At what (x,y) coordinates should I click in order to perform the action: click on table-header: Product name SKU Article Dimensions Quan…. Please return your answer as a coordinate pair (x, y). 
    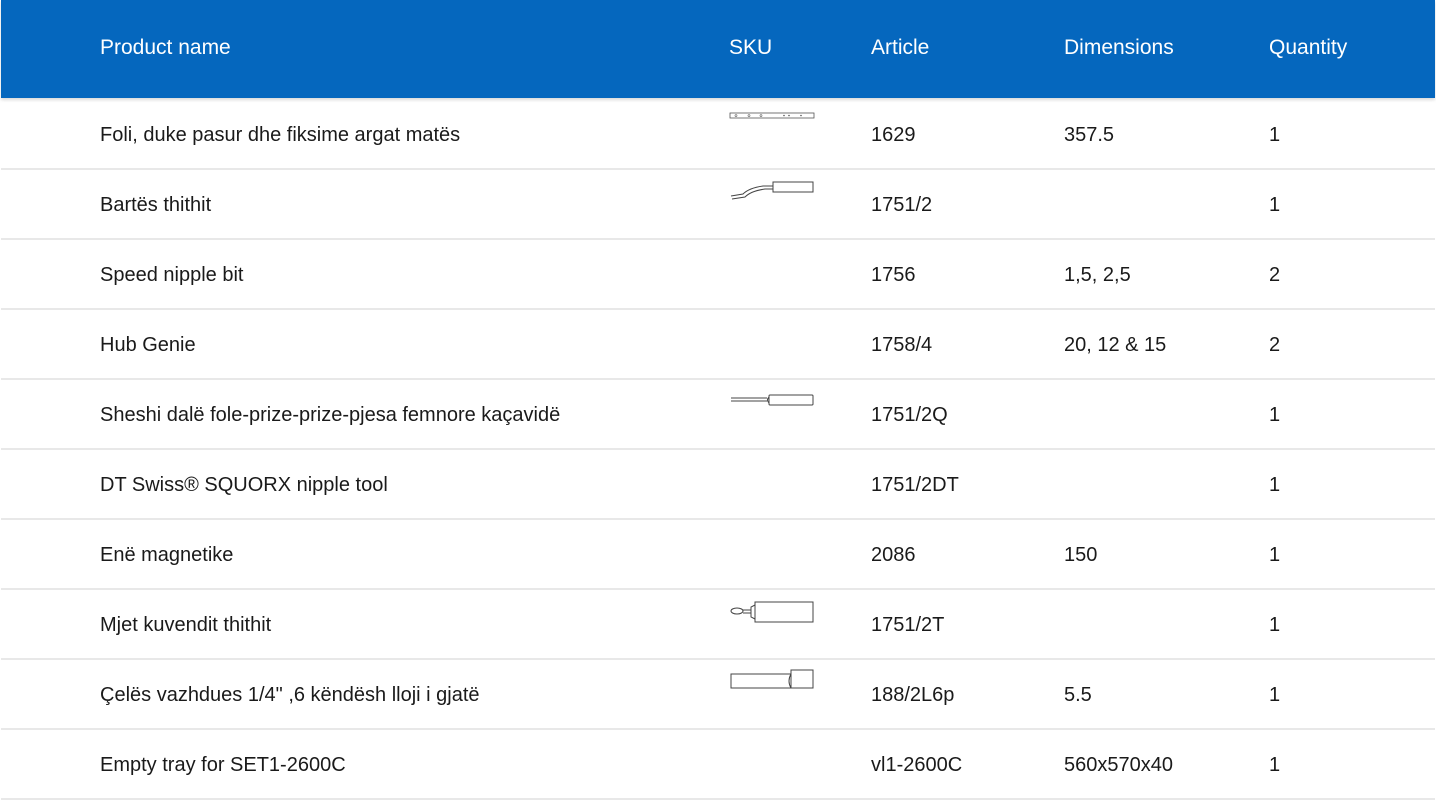
    Looking at the image, I should click on (718, 49).